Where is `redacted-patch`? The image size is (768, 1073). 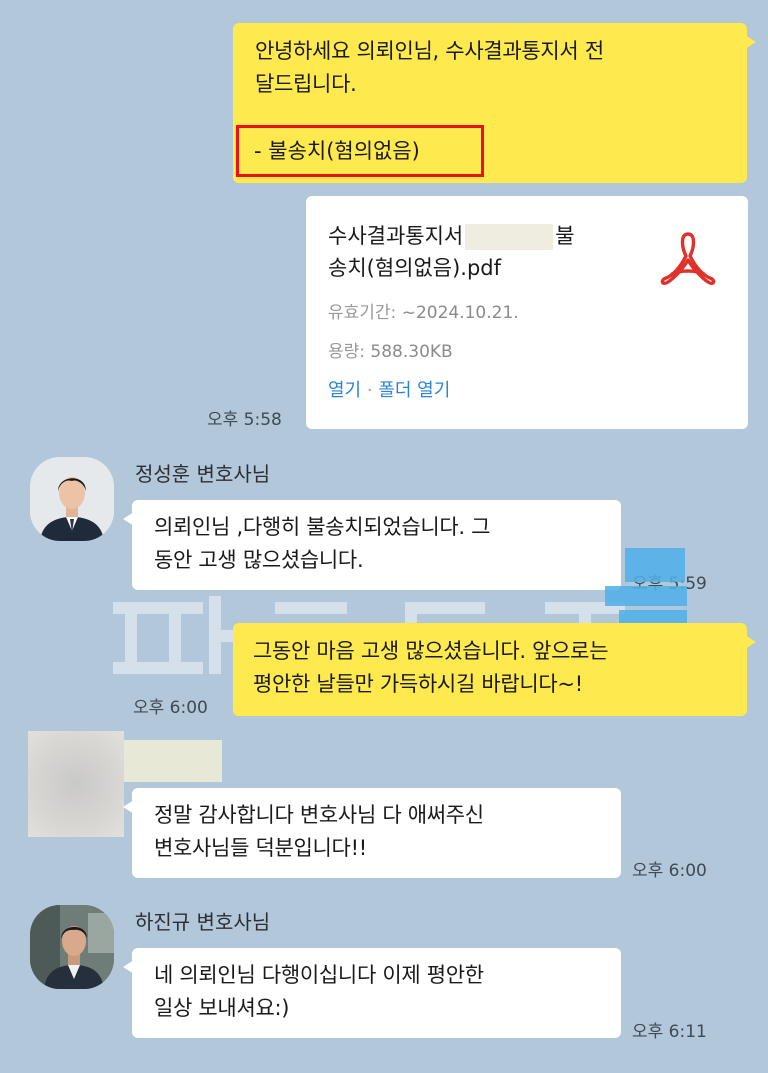
redacted-patch is located at coordinates (509, 237).